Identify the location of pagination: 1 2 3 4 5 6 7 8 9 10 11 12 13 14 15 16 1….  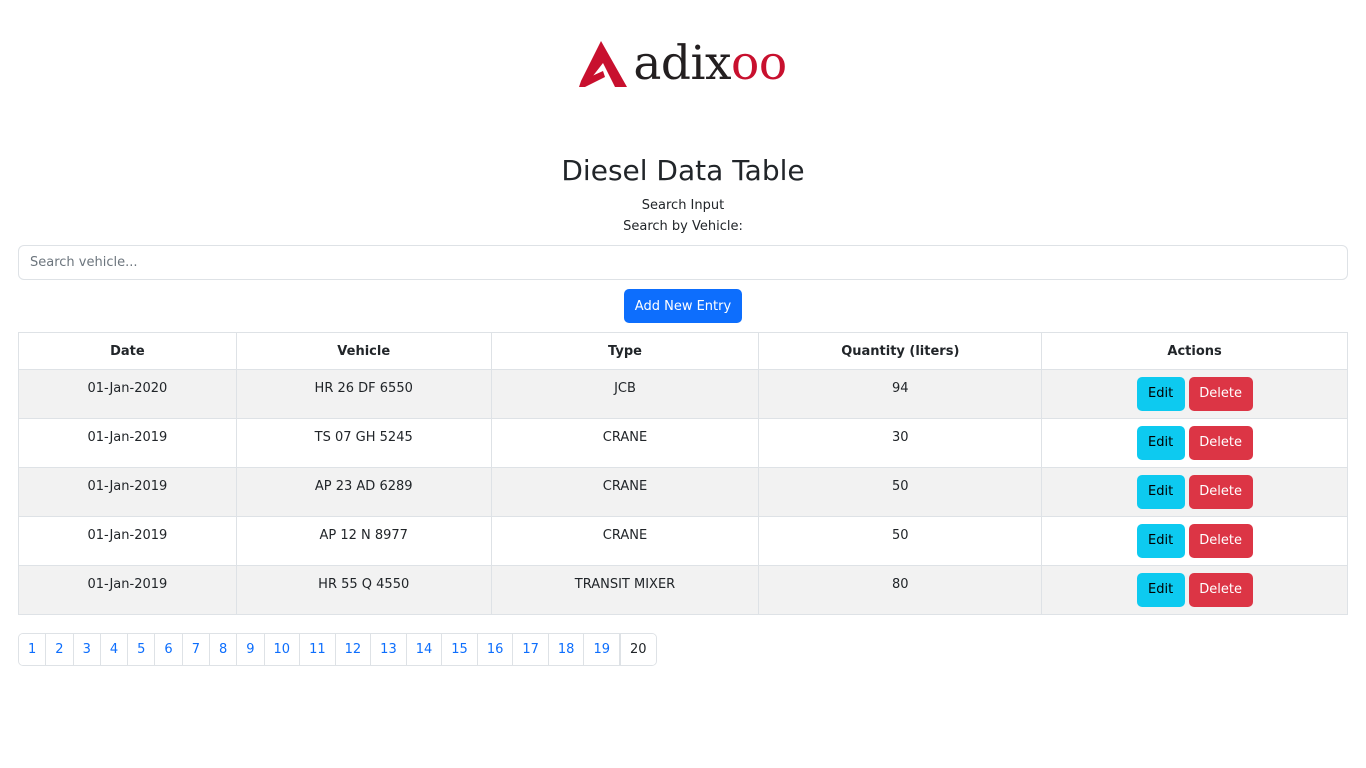
(337, 649).